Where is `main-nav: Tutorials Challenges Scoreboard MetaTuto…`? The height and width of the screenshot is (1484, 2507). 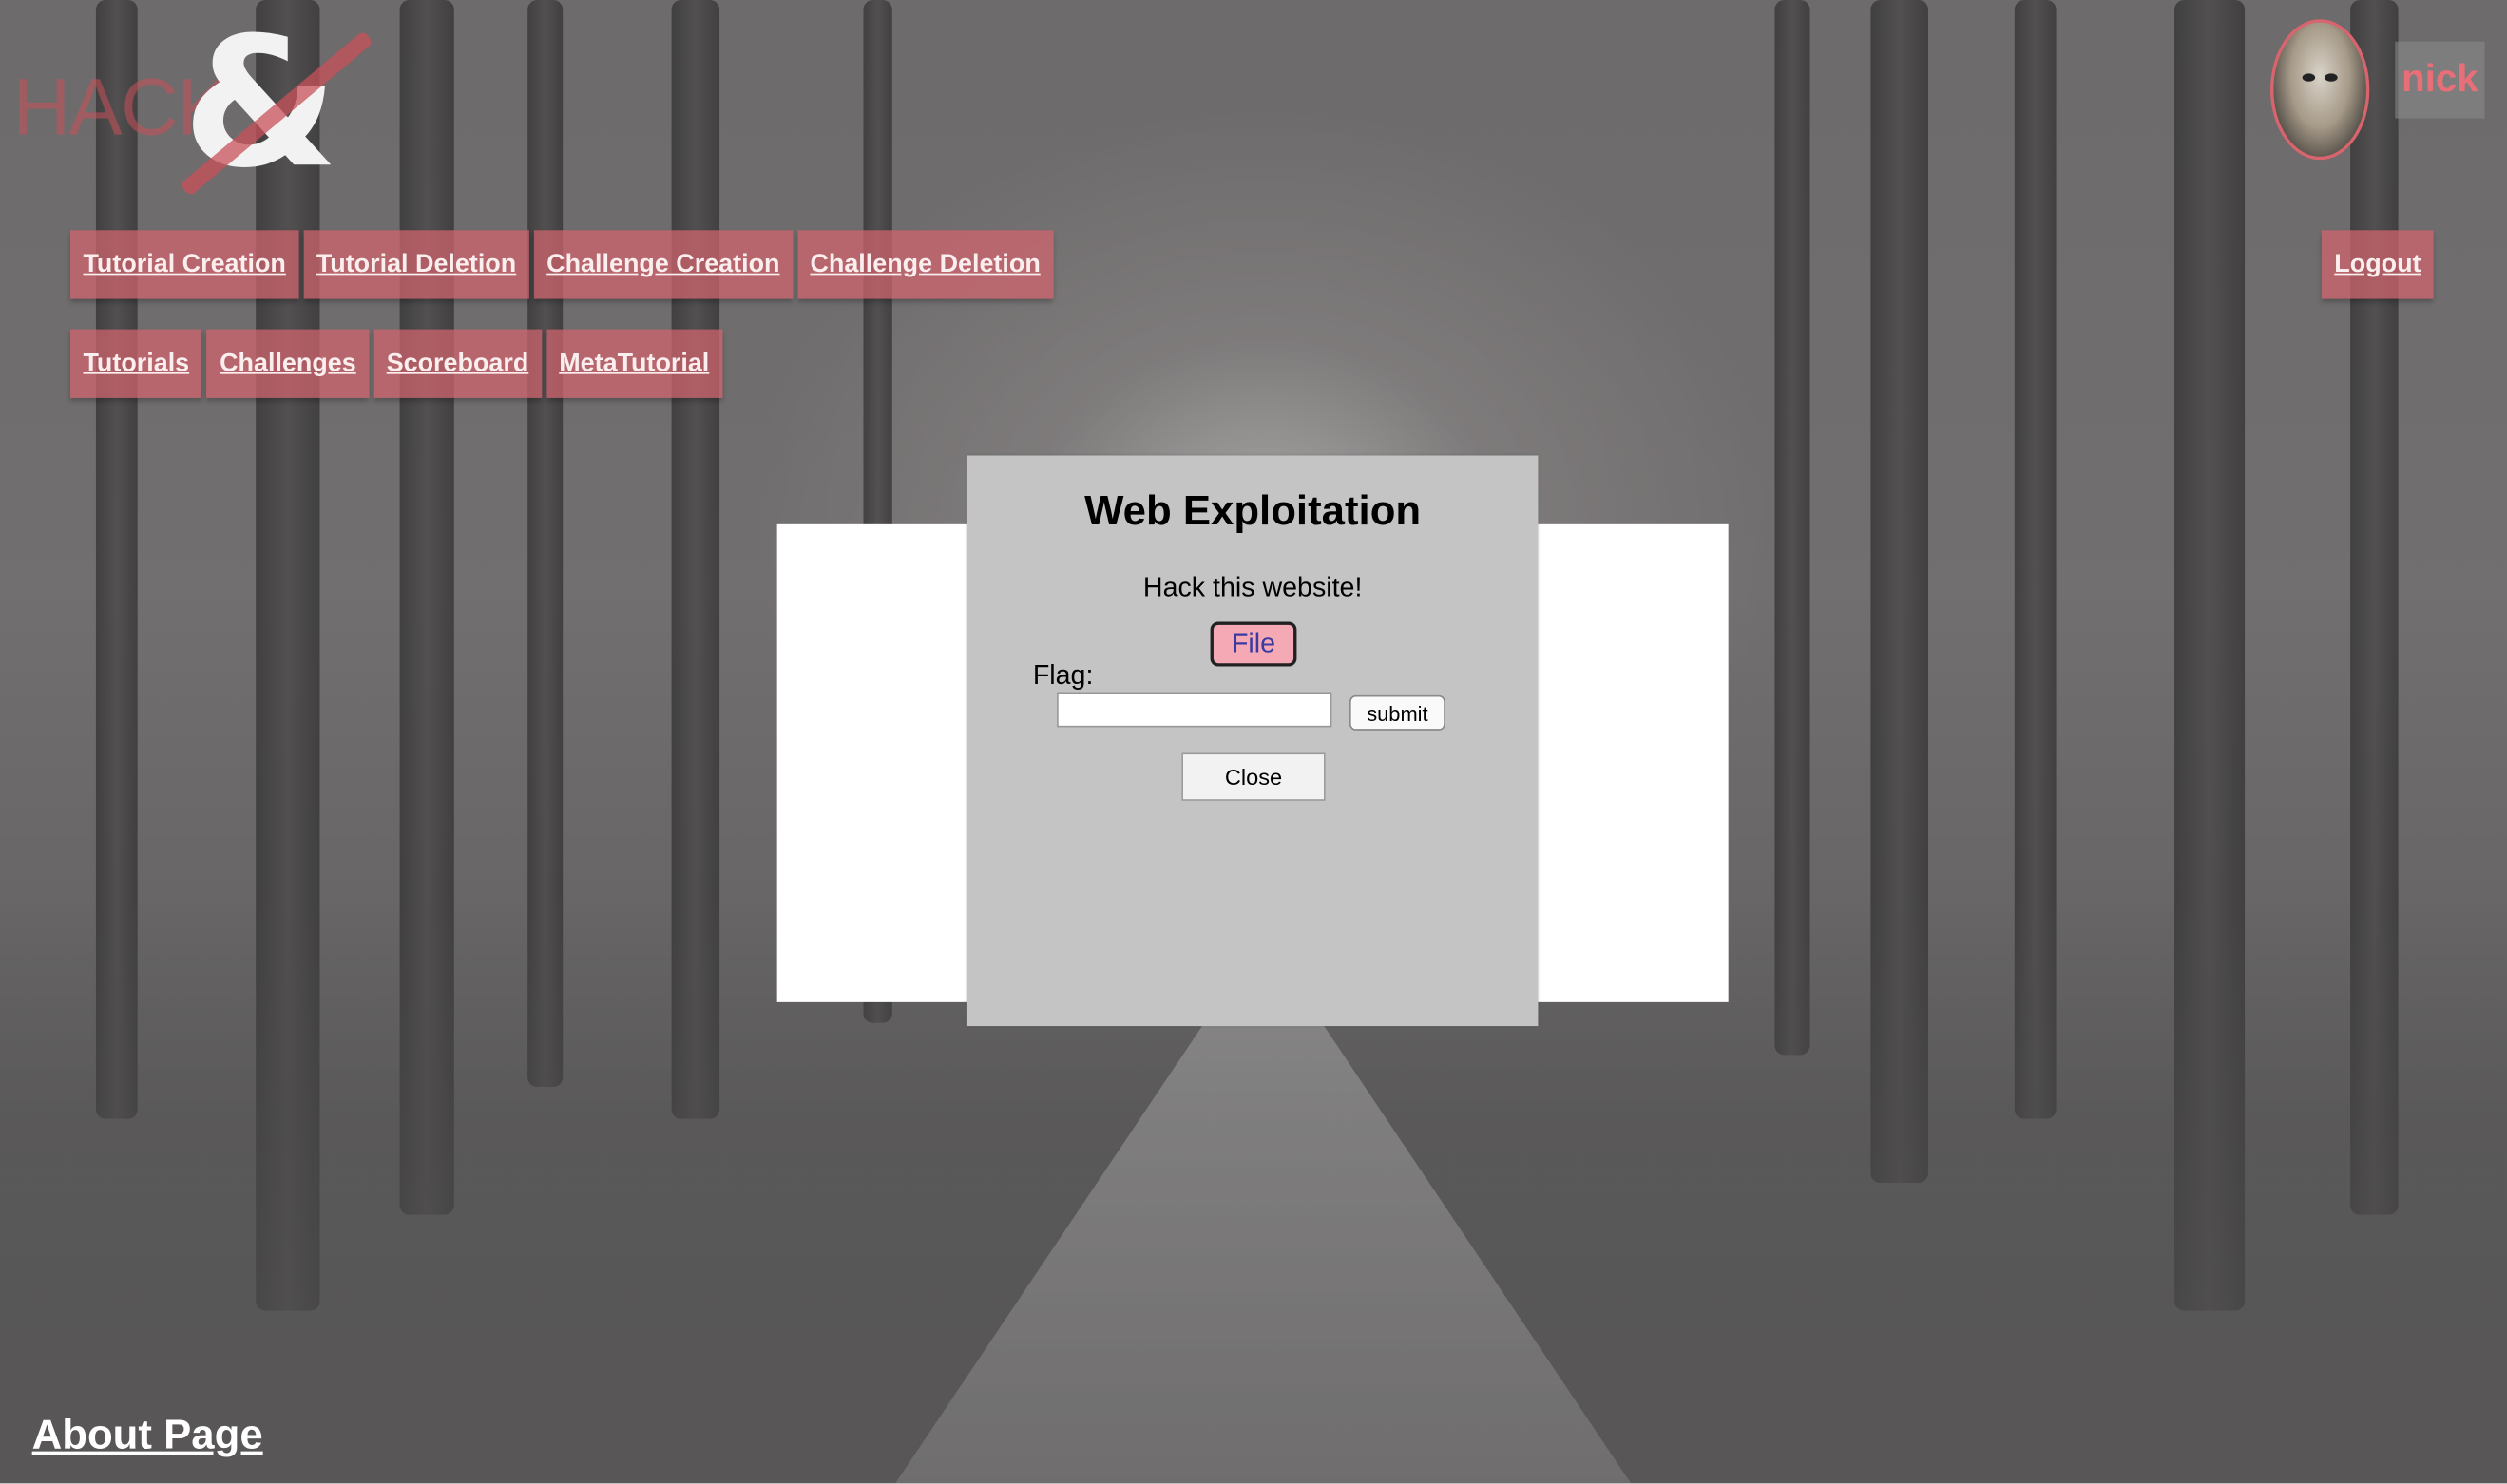 main-nav: Tutorials Challenges Scoreboard MetaTuto… is located at coordinates (396, 363).